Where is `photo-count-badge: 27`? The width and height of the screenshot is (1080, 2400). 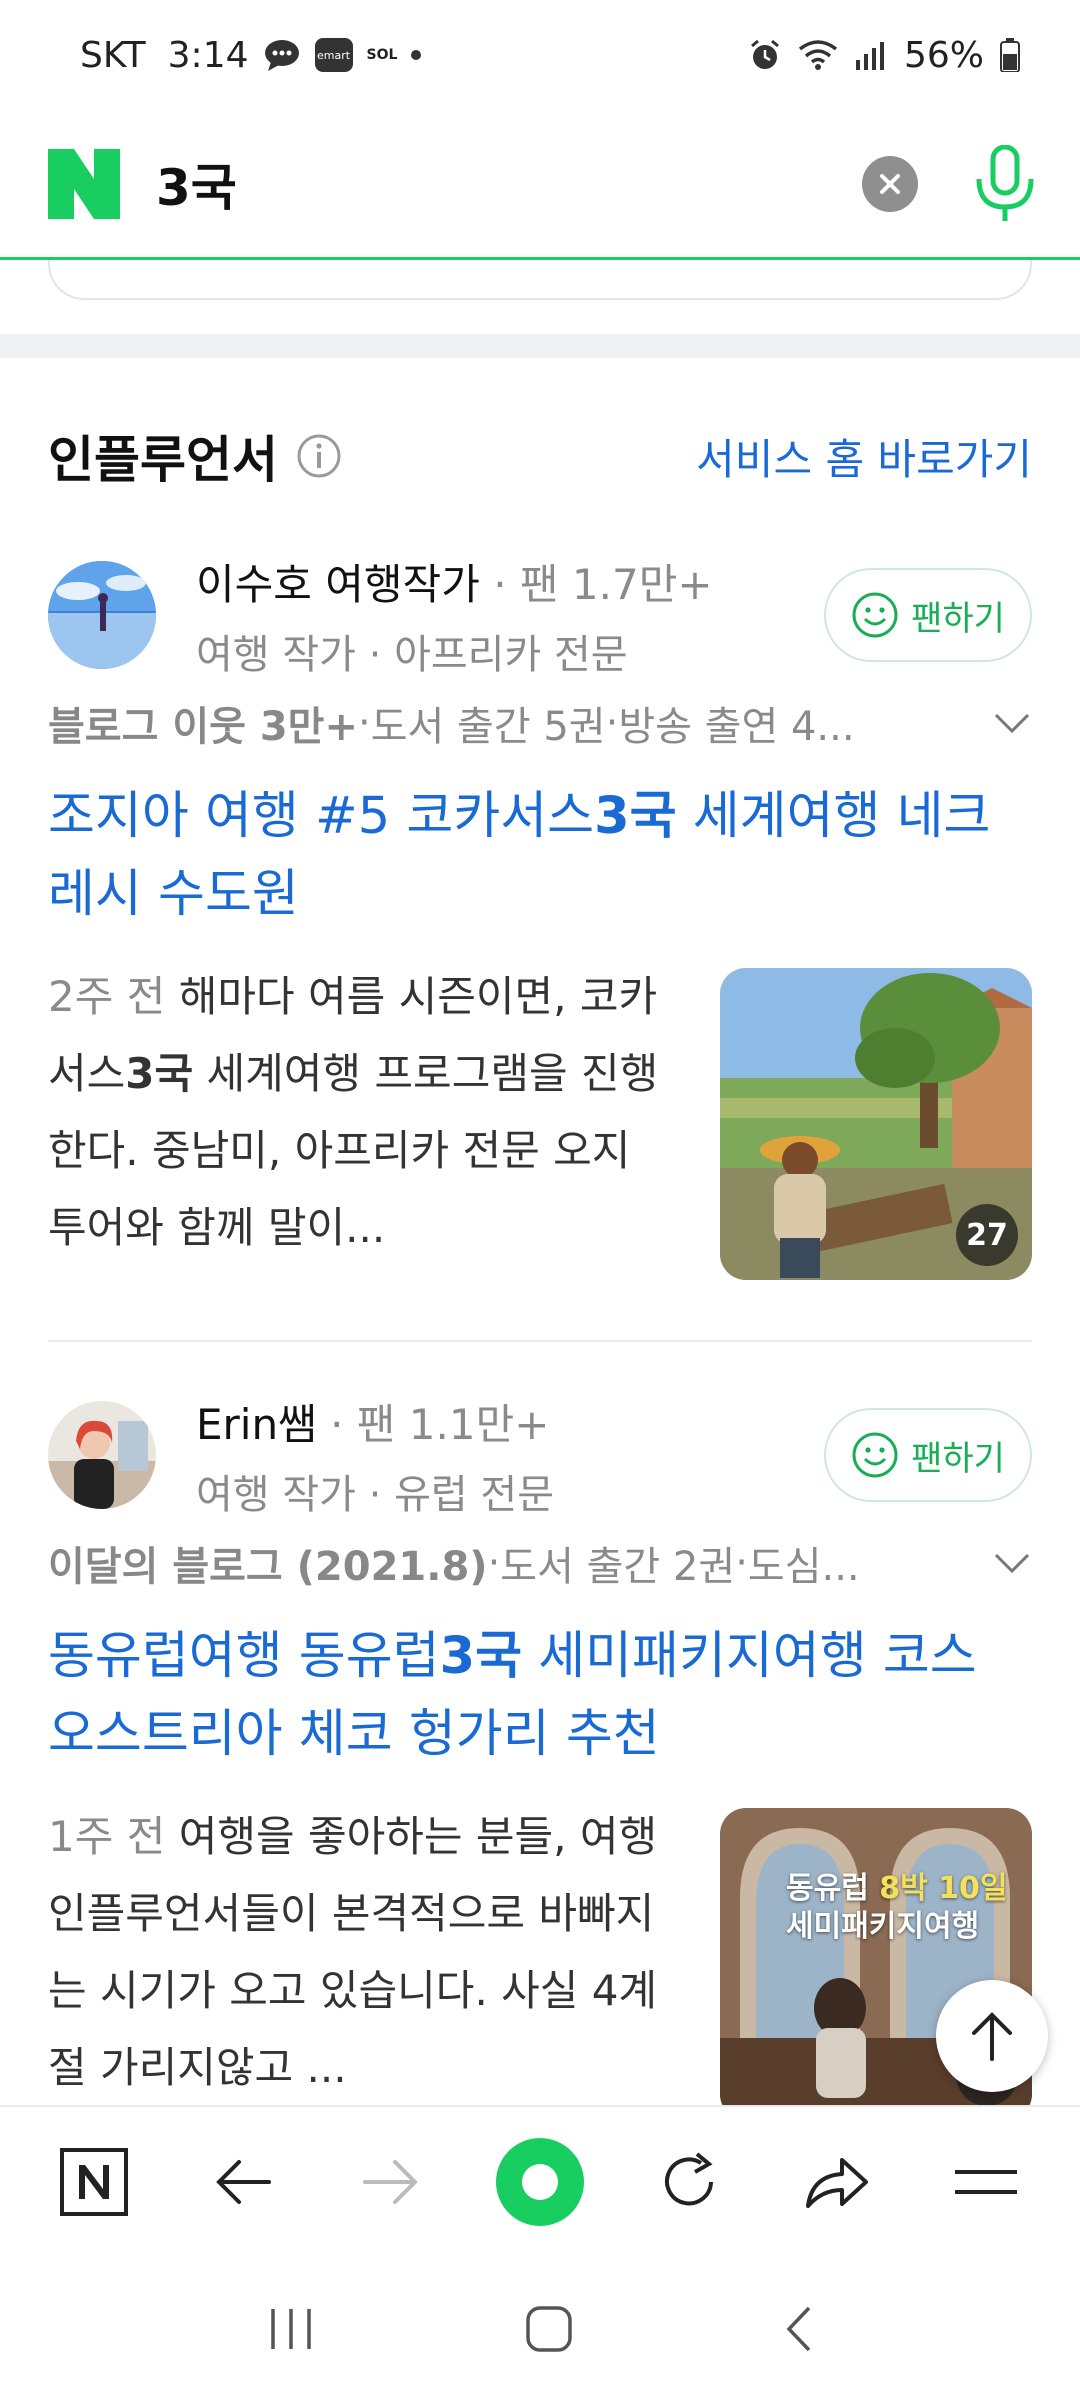
photo-count-badge: 27 is located at coordinates (987, 1235).